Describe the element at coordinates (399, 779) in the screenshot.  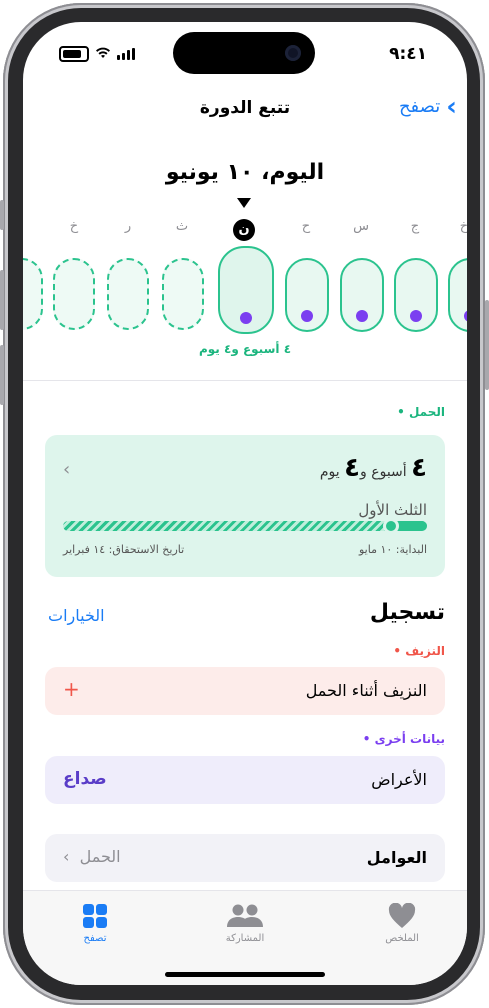
I see `symptoms-label: الأعراض` at that location.